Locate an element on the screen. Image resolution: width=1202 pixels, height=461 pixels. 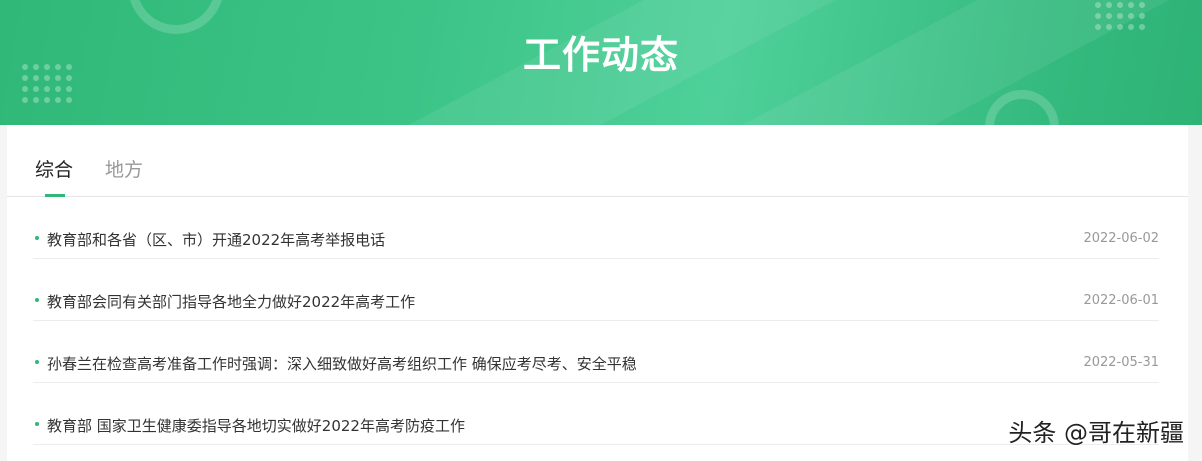
banner-ring-decoration is located at coordinates (1022, 107).